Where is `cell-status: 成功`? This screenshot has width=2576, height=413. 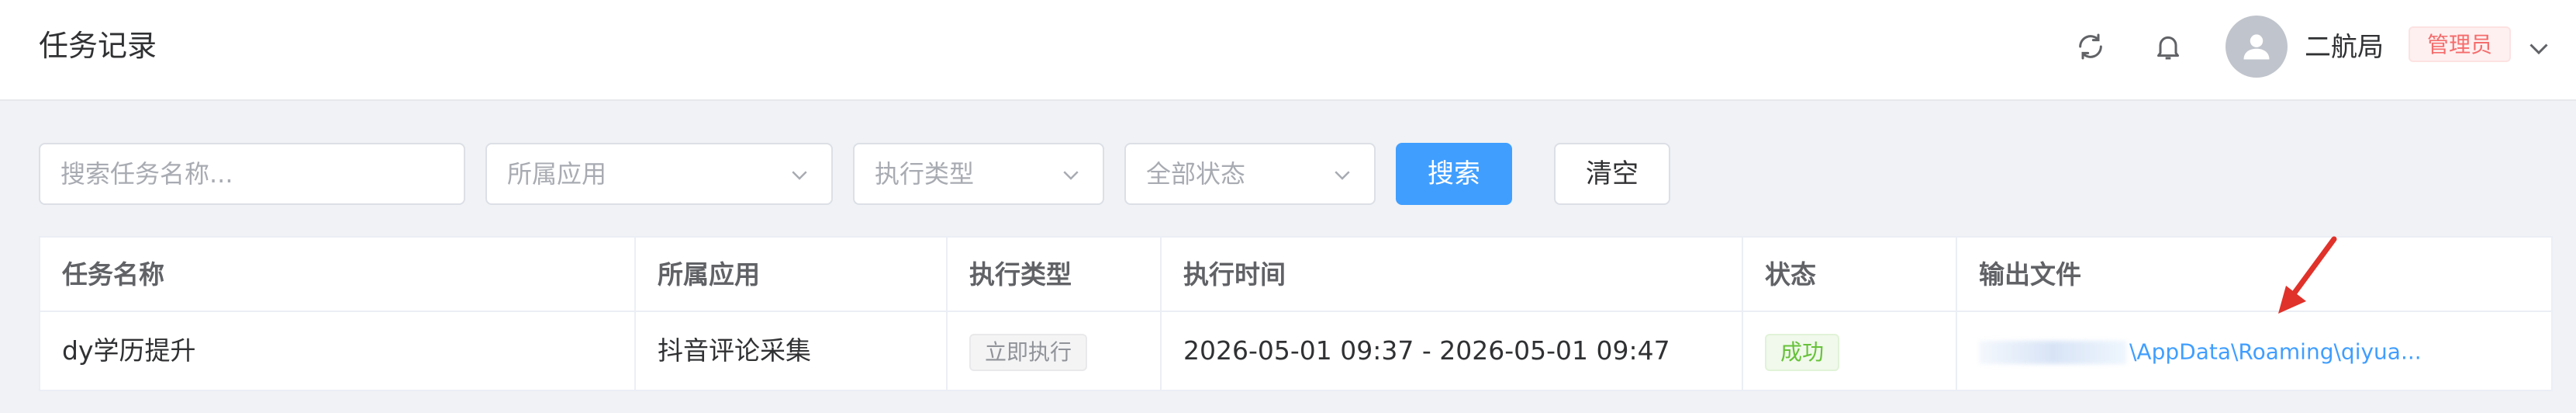
cell-status: 成功 is located at coordinates (1850, 351).